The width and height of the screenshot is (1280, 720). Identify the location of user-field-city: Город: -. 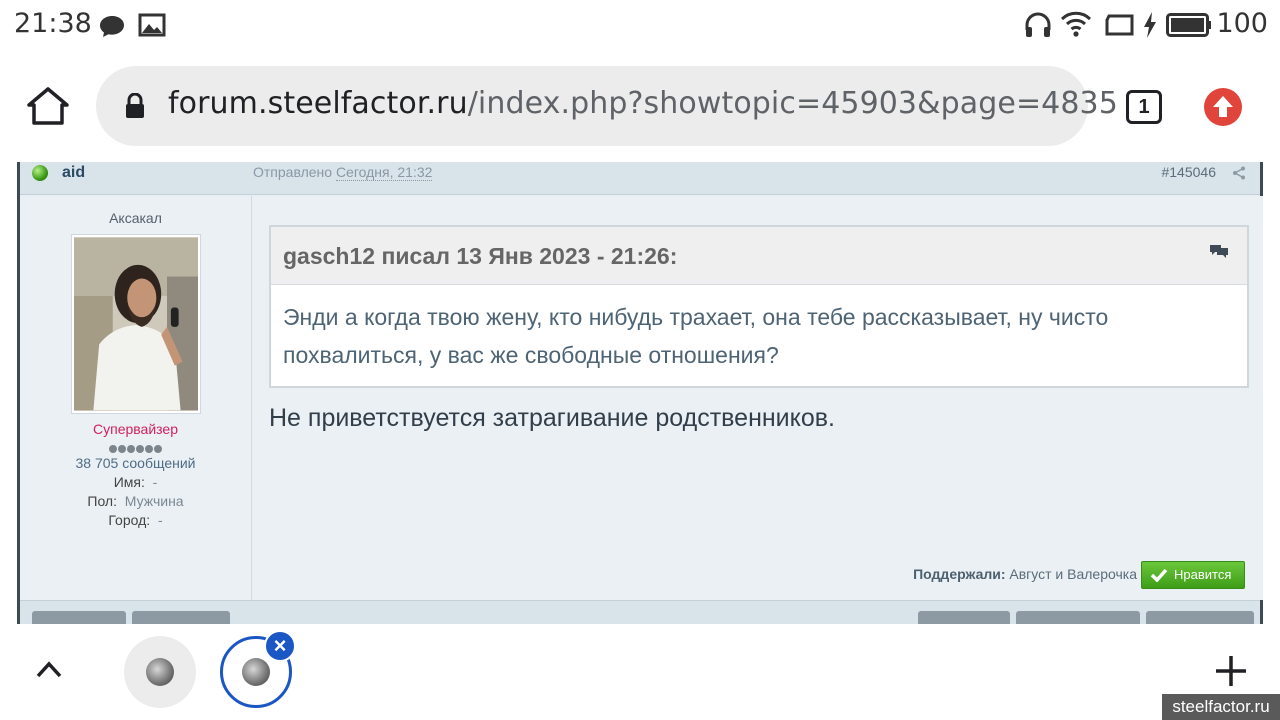
(135, 520).